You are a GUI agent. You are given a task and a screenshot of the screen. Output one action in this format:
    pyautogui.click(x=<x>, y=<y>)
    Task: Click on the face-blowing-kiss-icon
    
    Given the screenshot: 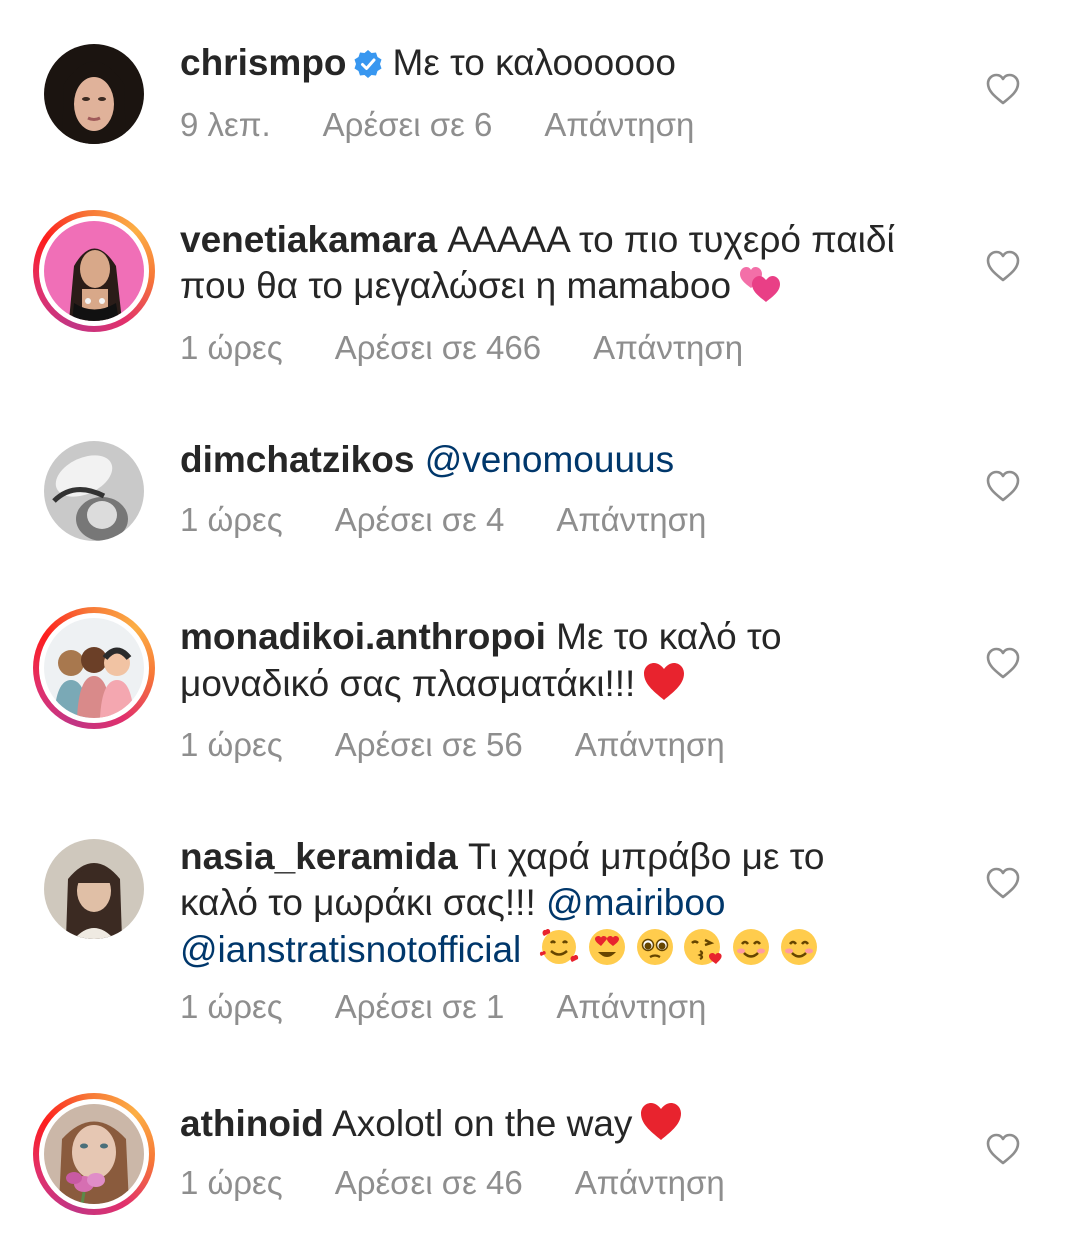 What is the action you would take?
    pyautogui.click(x=703, y=952)
    